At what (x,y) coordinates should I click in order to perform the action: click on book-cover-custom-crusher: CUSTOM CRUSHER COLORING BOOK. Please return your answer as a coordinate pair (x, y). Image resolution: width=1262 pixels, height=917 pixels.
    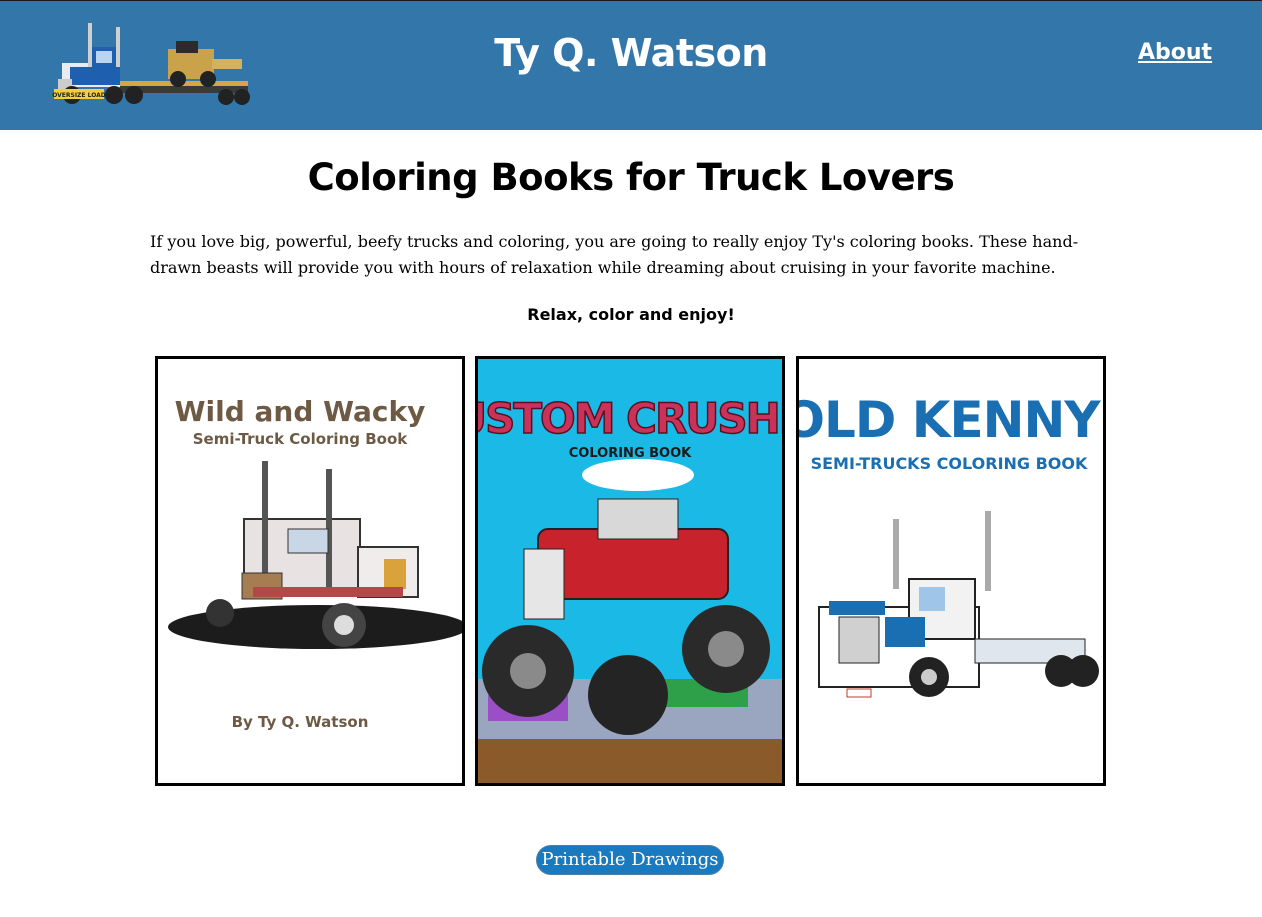
    Looking at the image, I should click on (630, 571).